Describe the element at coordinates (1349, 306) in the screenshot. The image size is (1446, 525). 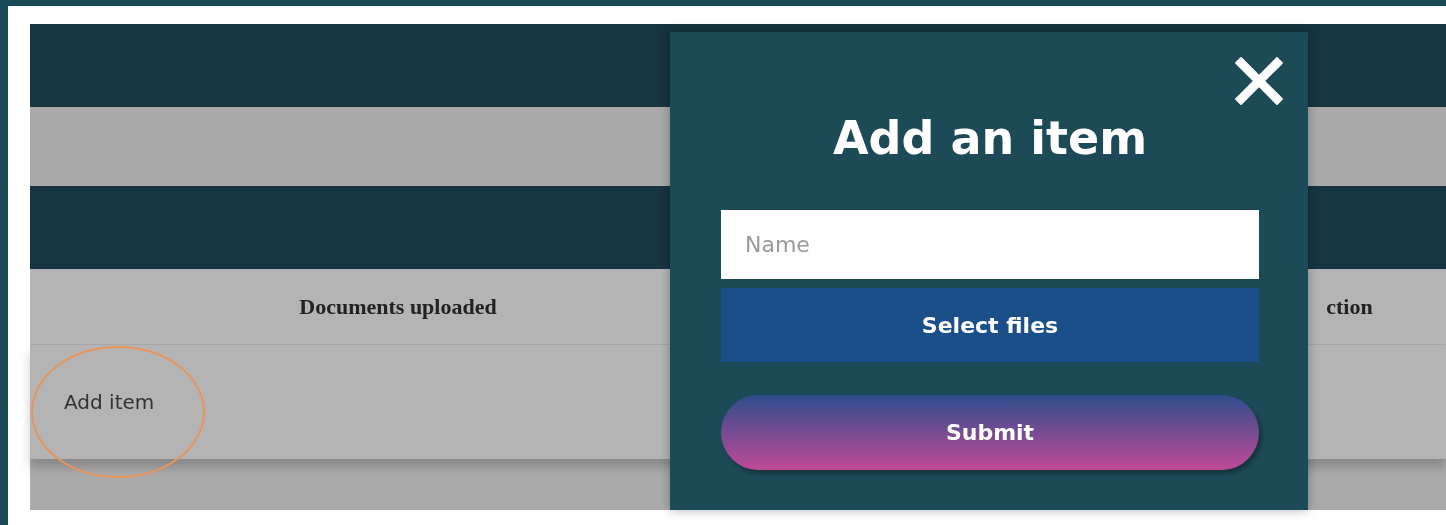
I see `column-header: ction` at that location.